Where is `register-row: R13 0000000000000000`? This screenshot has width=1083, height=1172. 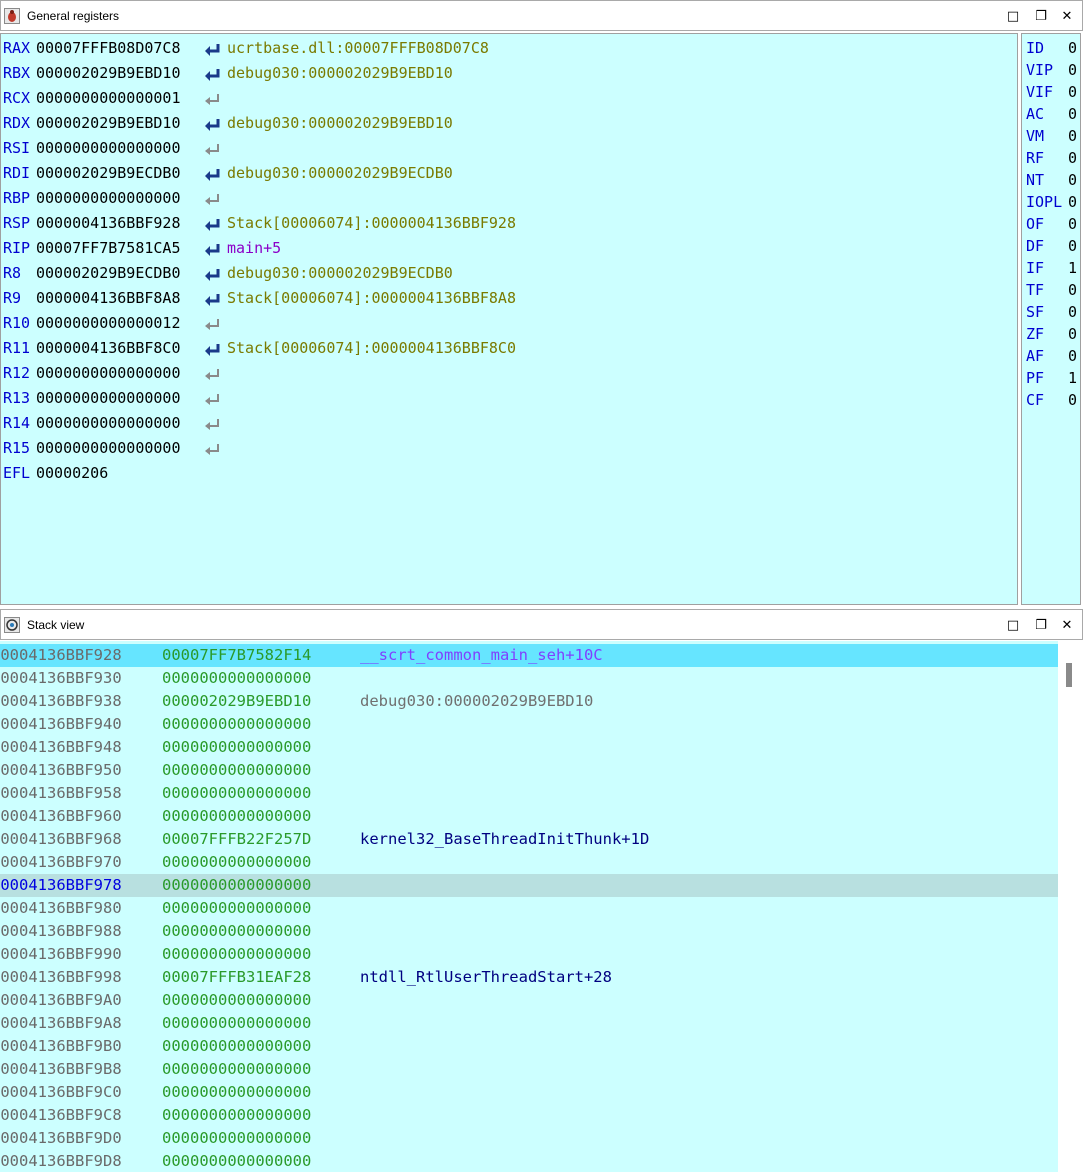
register-row: R13 0000000000000000 is located at coordinates (508, 398).